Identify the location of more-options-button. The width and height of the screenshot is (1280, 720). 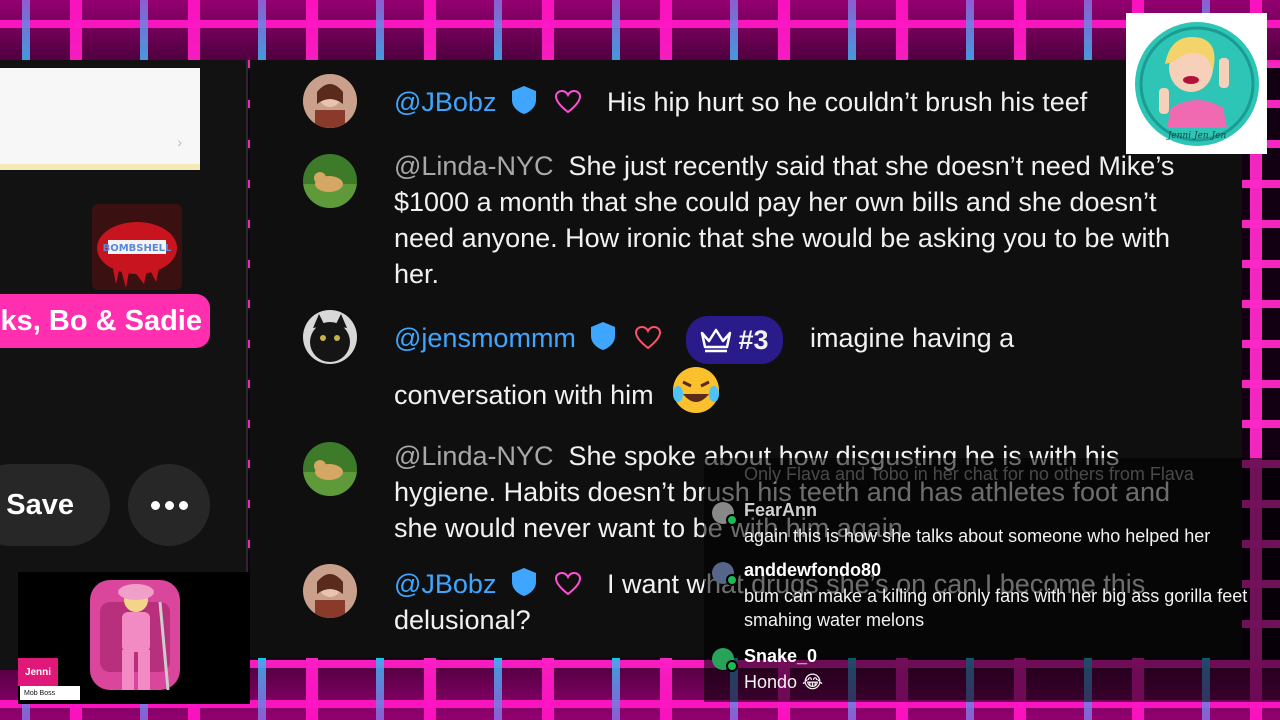
(169, 505).